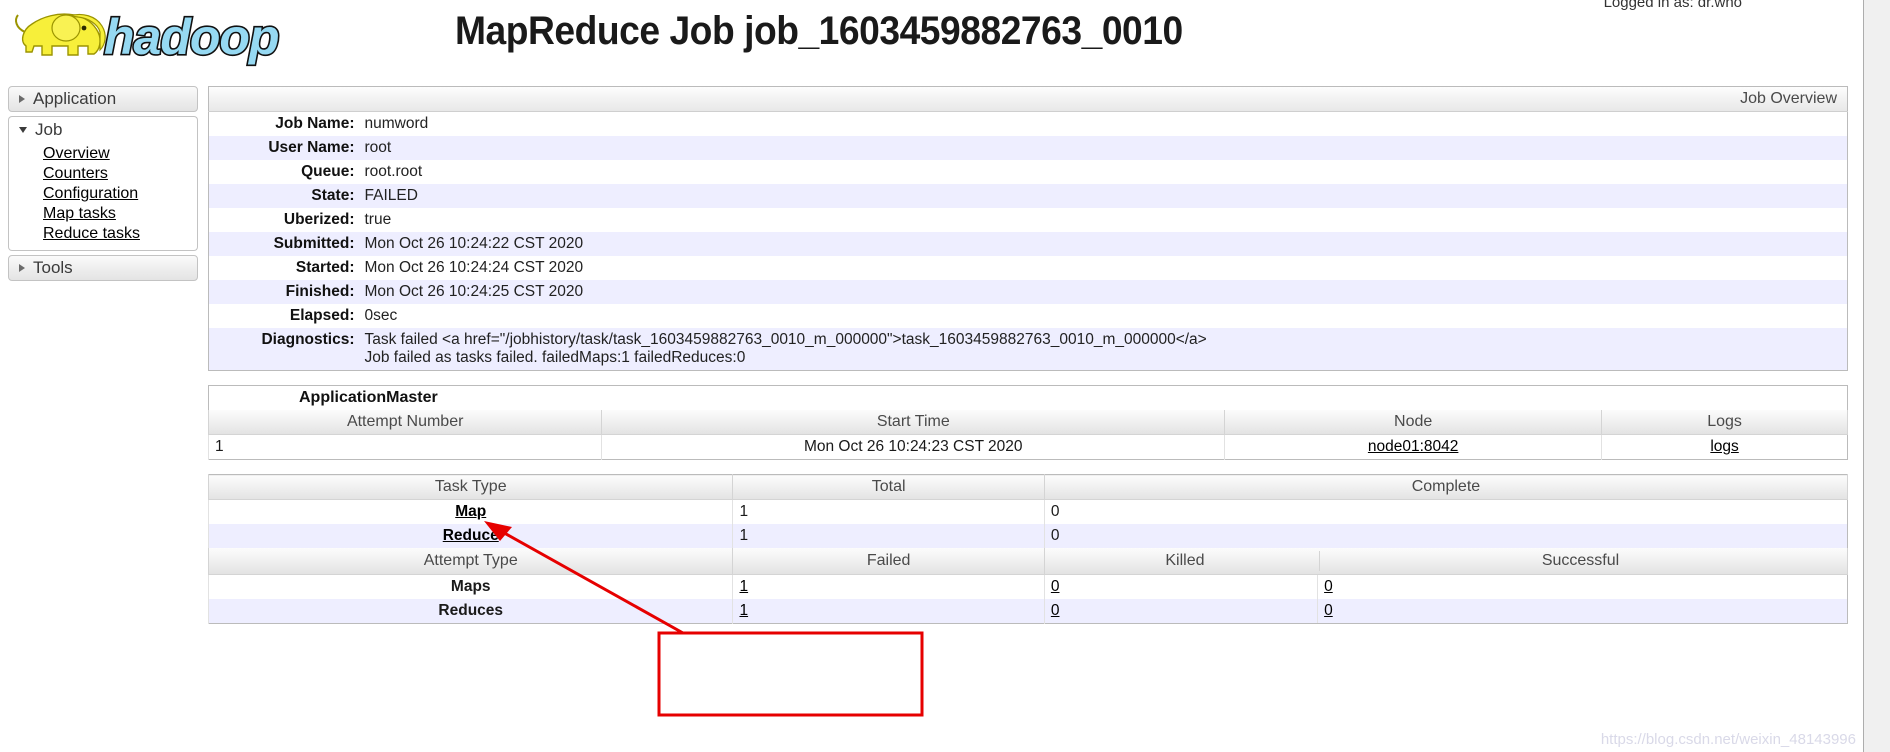 The width and height of the screenshot is (1890, 752). Describe the element at coordinates (191, 37) in the screenshot. I see `svg-text: hadoop` at that location.